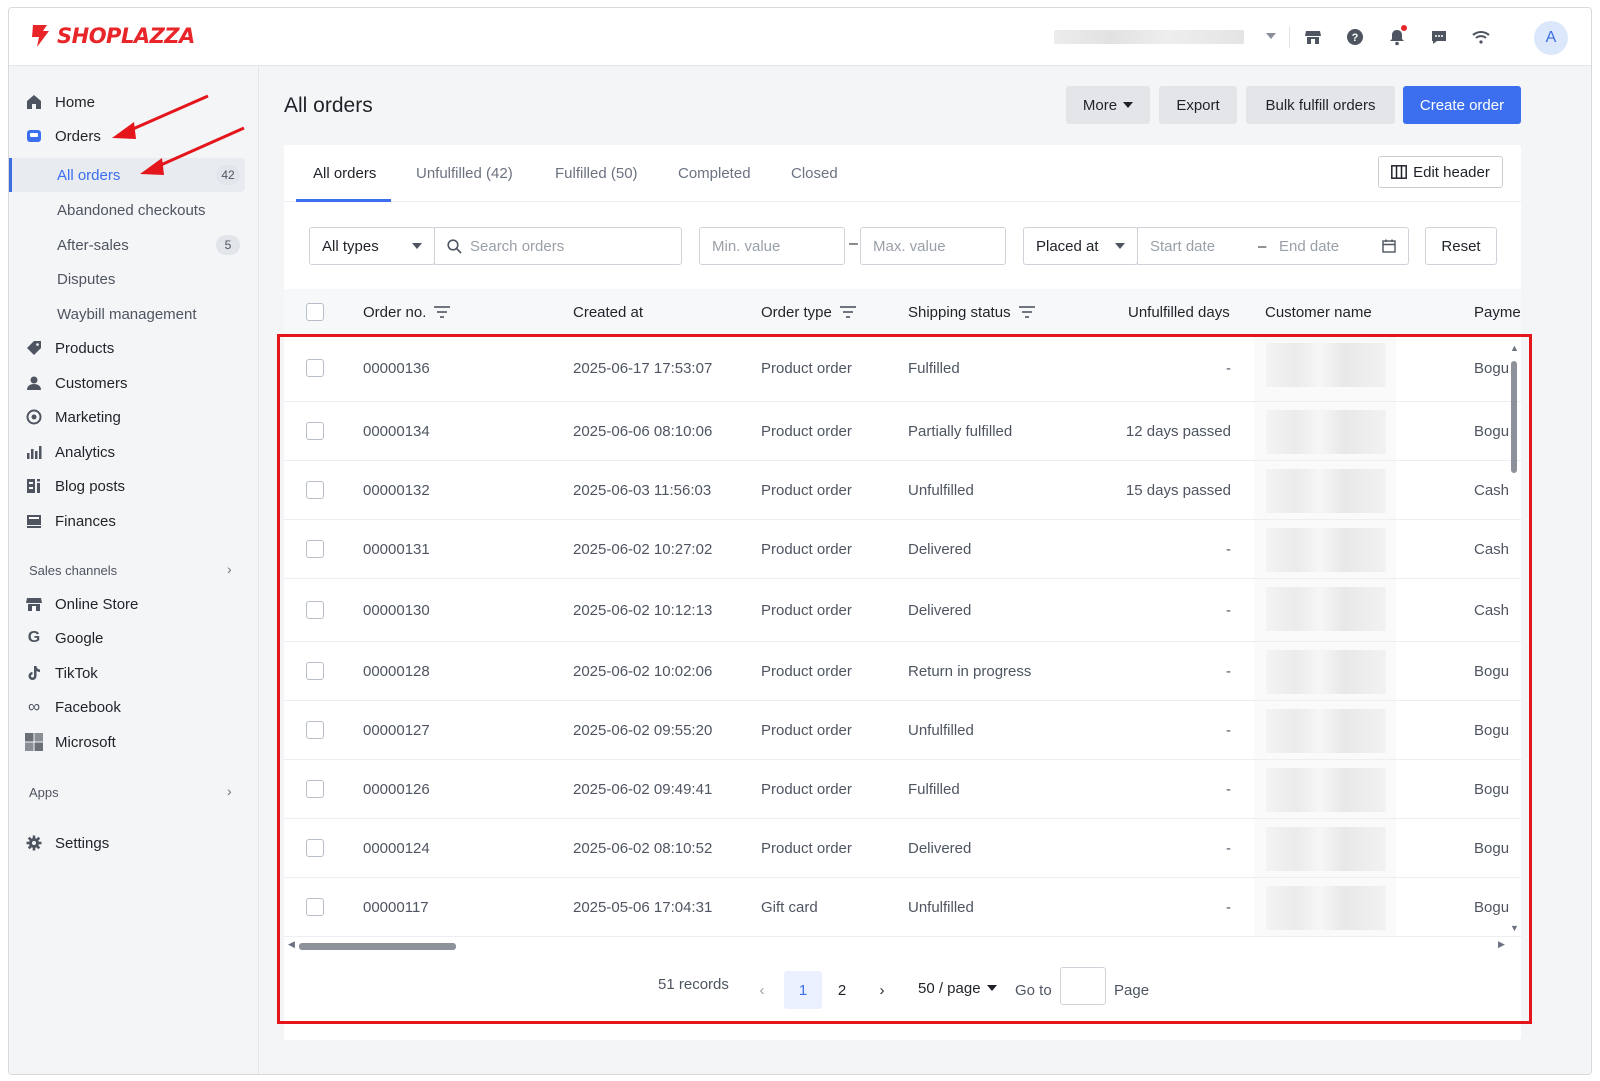  What do you see at coordinates (1481, 37) in the screenshot?
I see `wifi-icon` at bounding box center [1481, 37].